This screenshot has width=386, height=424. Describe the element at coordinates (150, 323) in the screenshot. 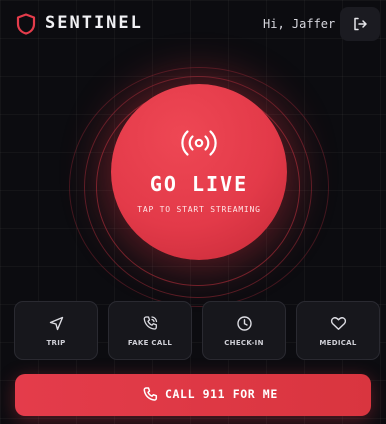

I see `phone-call-icon` at that location.